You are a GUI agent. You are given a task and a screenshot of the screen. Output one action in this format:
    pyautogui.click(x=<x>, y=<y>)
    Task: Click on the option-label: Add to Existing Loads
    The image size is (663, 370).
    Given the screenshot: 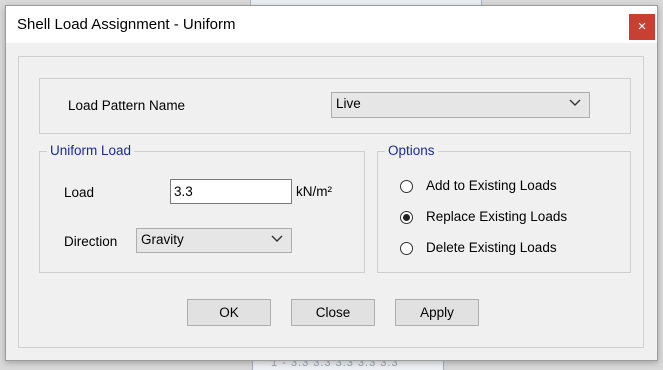 What is the action you would take?
    pyautogui.click(x=491, y=185)
    